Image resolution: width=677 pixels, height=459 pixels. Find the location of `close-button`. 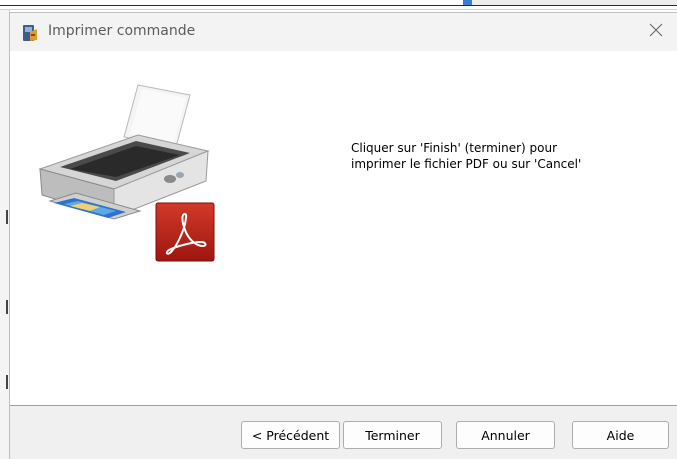

close-button is located at coordinates (655, 31).